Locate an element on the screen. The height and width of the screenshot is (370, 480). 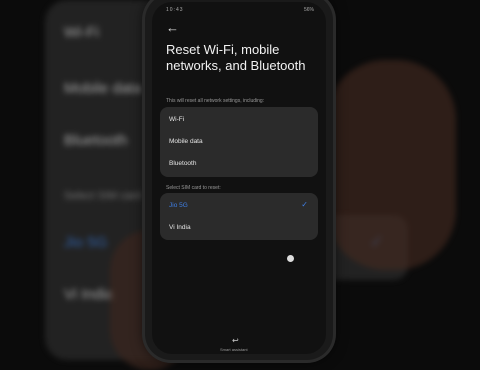
back-arrow-icon: ← is located at coordinates (172, 27).